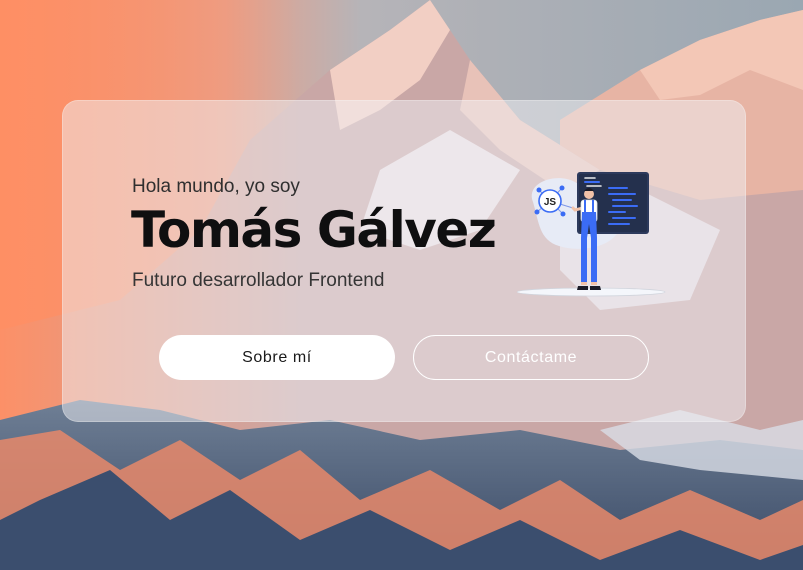  Describe the element at coordinates (277, 357) in the screenshot. I see `about-button: Sobre mí` at that location.